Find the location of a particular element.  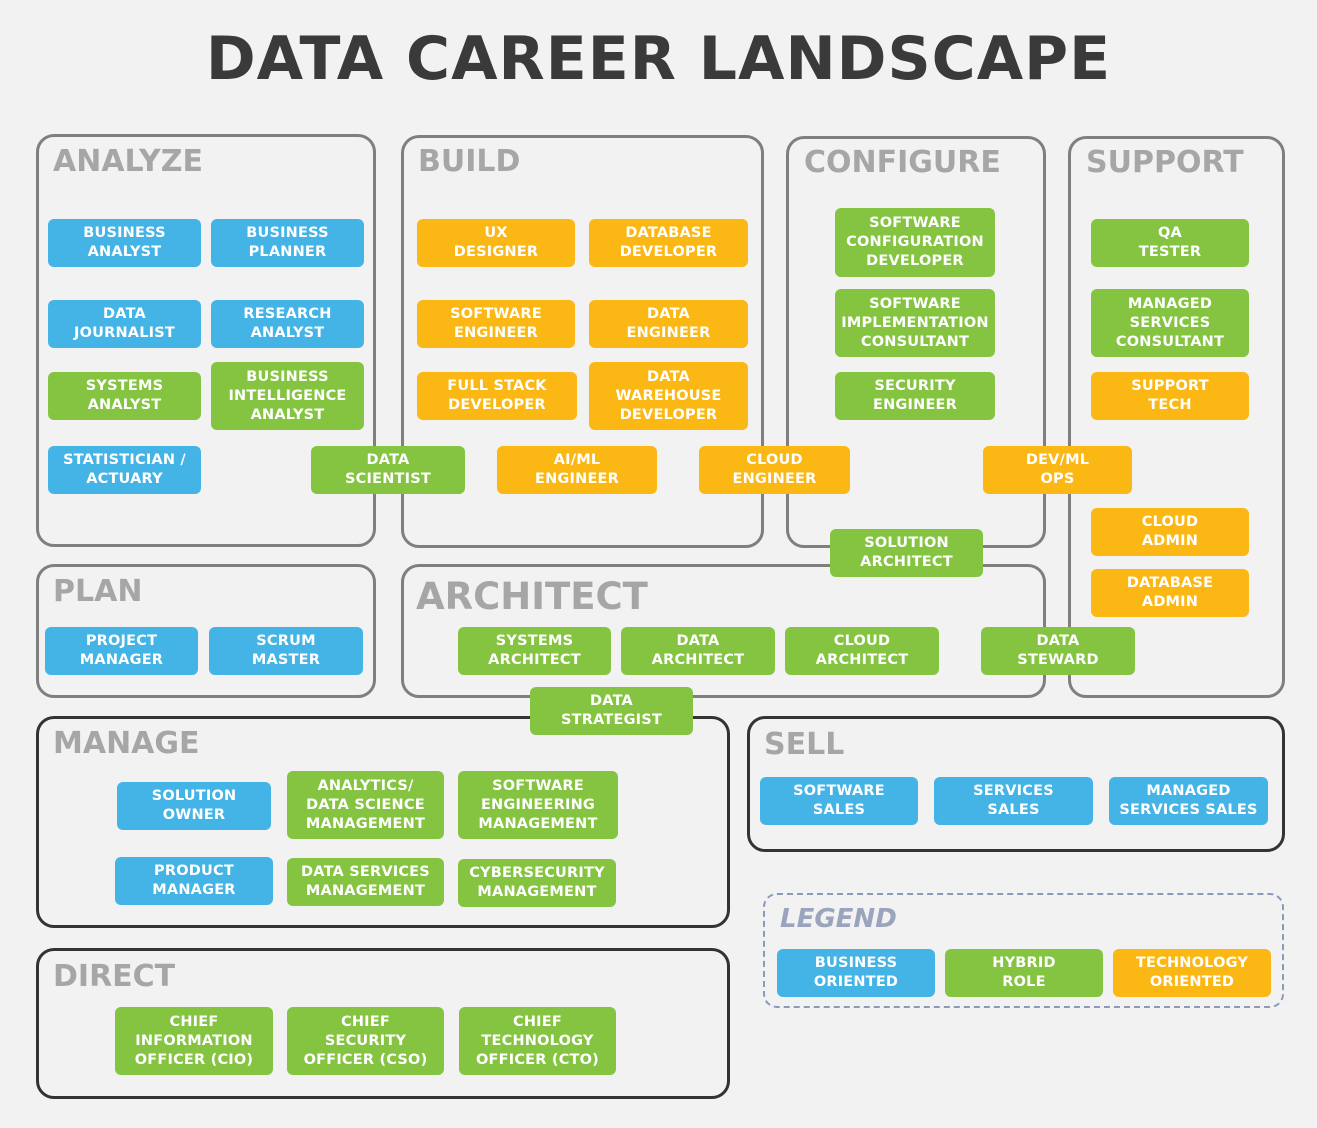

role-data-architect: DATA ARCHITECT is located at coordinates (698, 651).